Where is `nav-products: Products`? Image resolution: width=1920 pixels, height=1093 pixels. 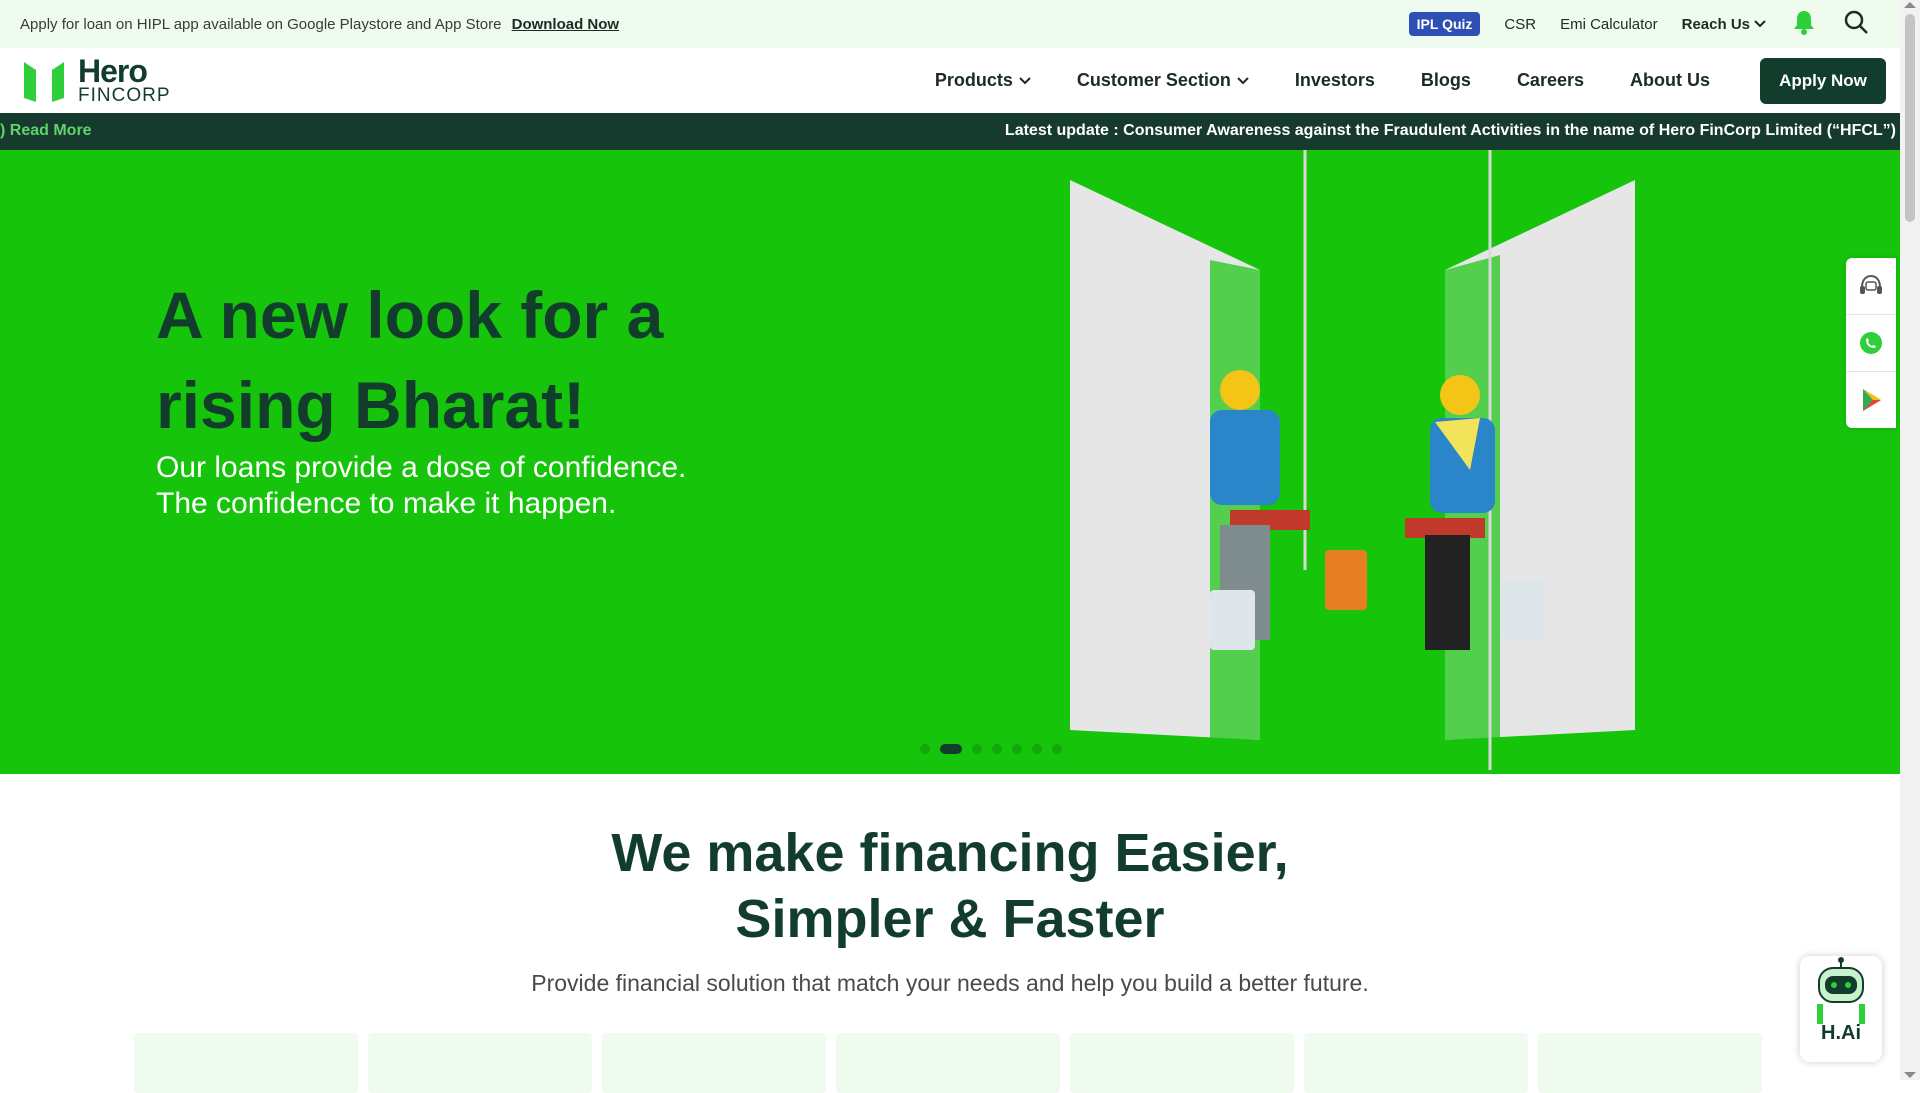
nav-products: Products is located at coordinates (983, 80).